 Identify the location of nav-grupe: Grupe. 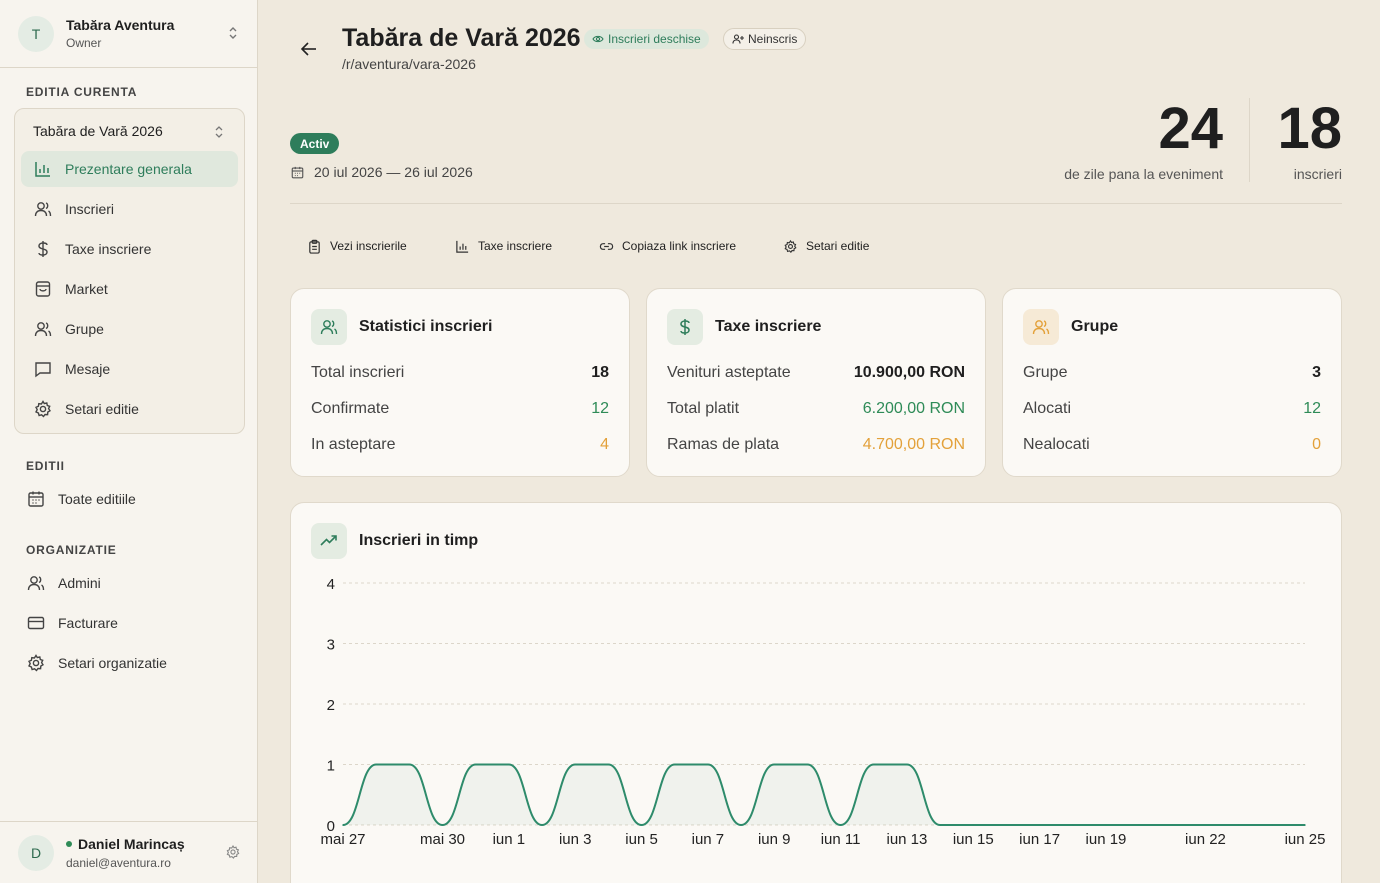
(129, 329).